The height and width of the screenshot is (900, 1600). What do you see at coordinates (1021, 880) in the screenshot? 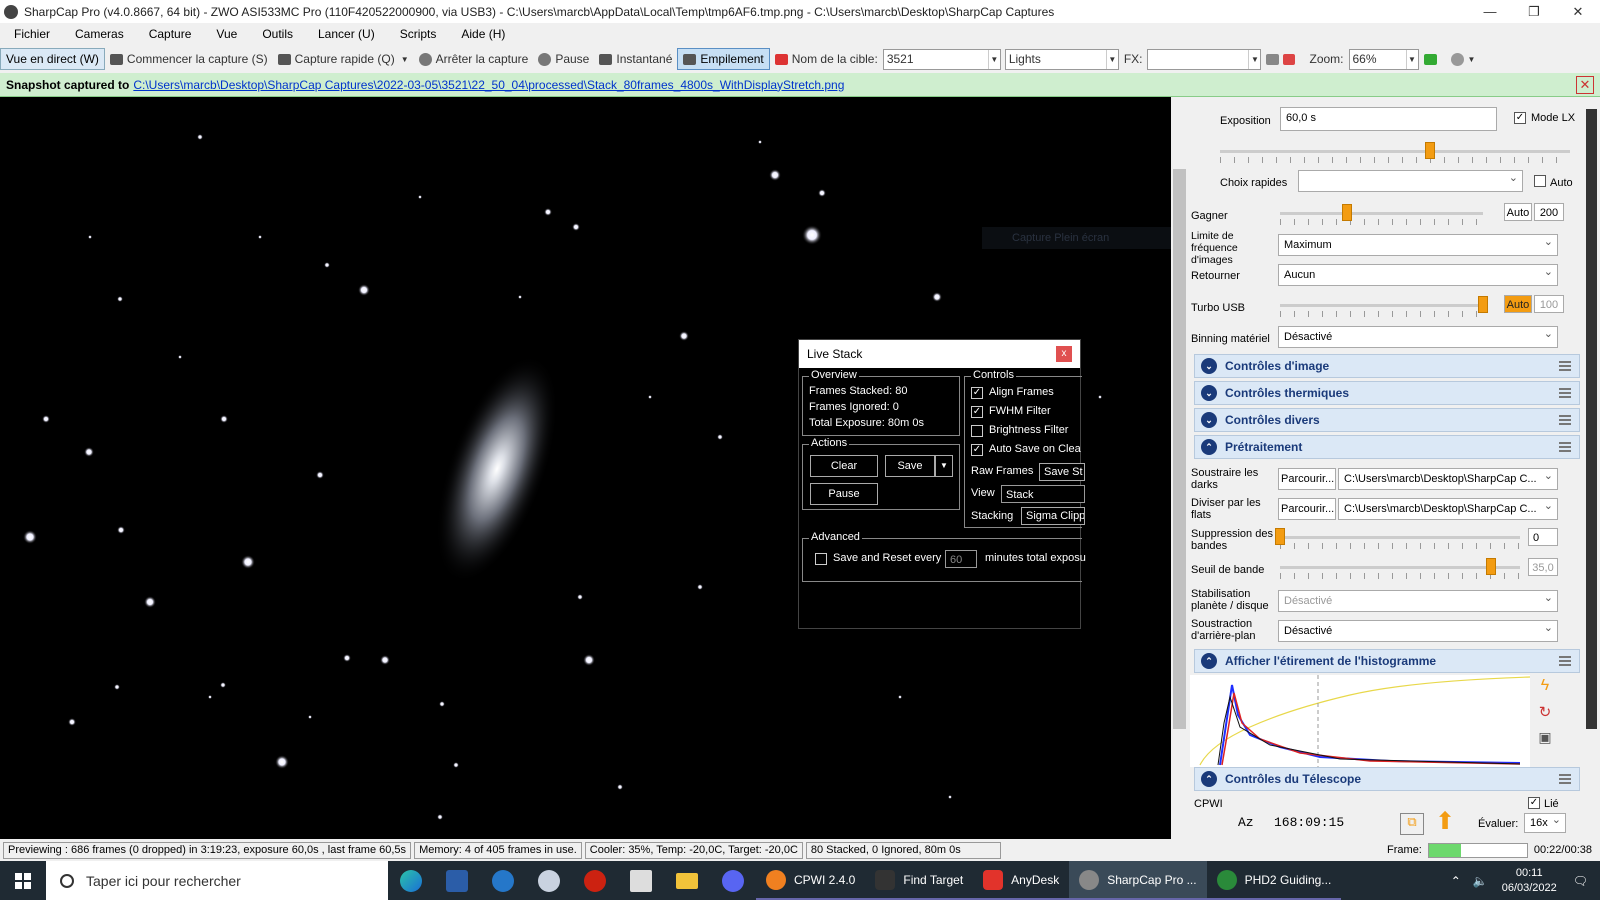
I see `taskbar-app-anydesk: AnyDesk` at bounding box center [1021, 880].